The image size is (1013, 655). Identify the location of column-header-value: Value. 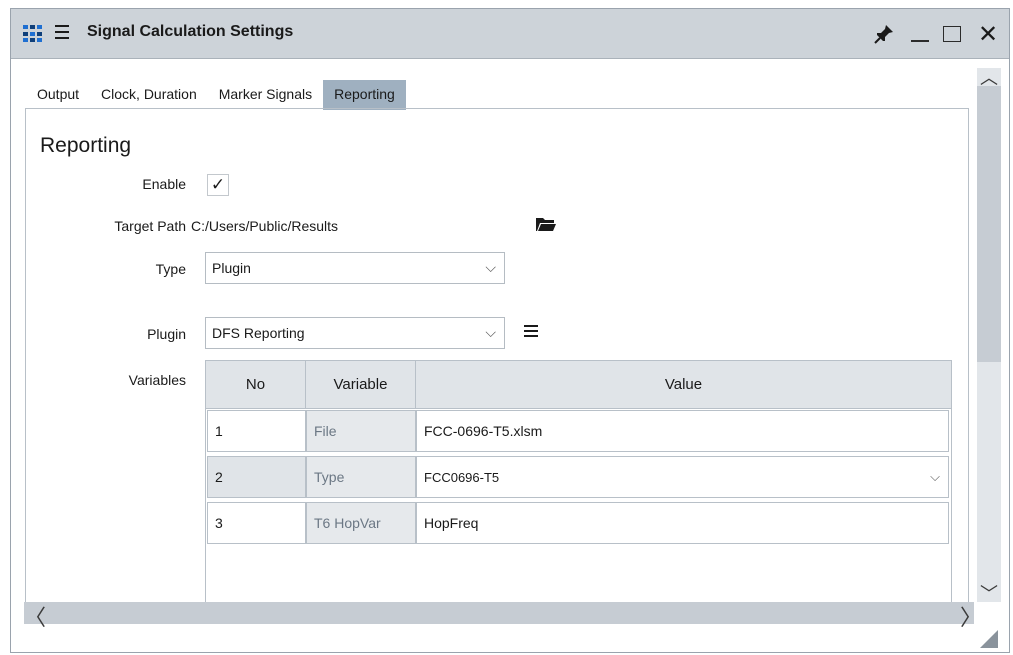
(683, 385).